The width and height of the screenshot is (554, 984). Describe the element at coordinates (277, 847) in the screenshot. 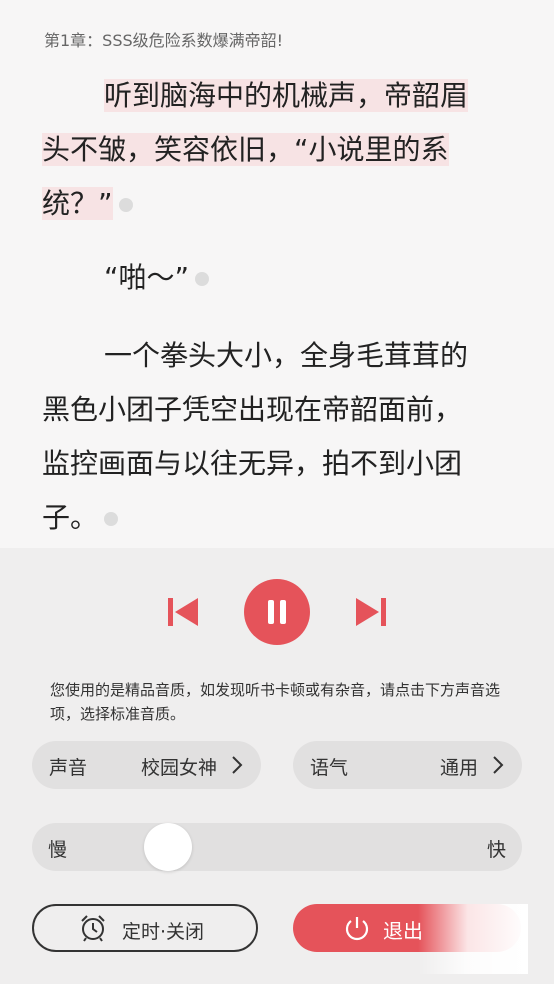

I see `speed-slider: 慢 快` at that location.